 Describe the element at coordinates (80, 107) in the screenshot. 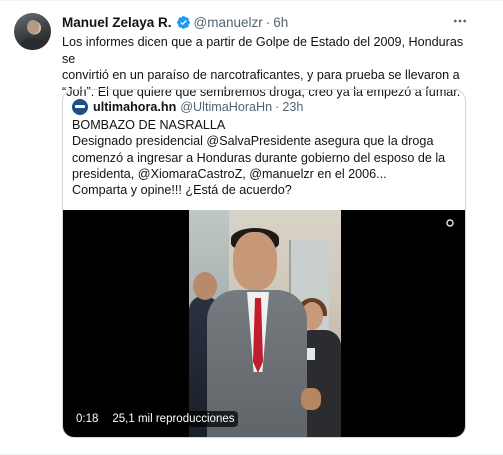

I see `quoted-author-avatar` at that location.